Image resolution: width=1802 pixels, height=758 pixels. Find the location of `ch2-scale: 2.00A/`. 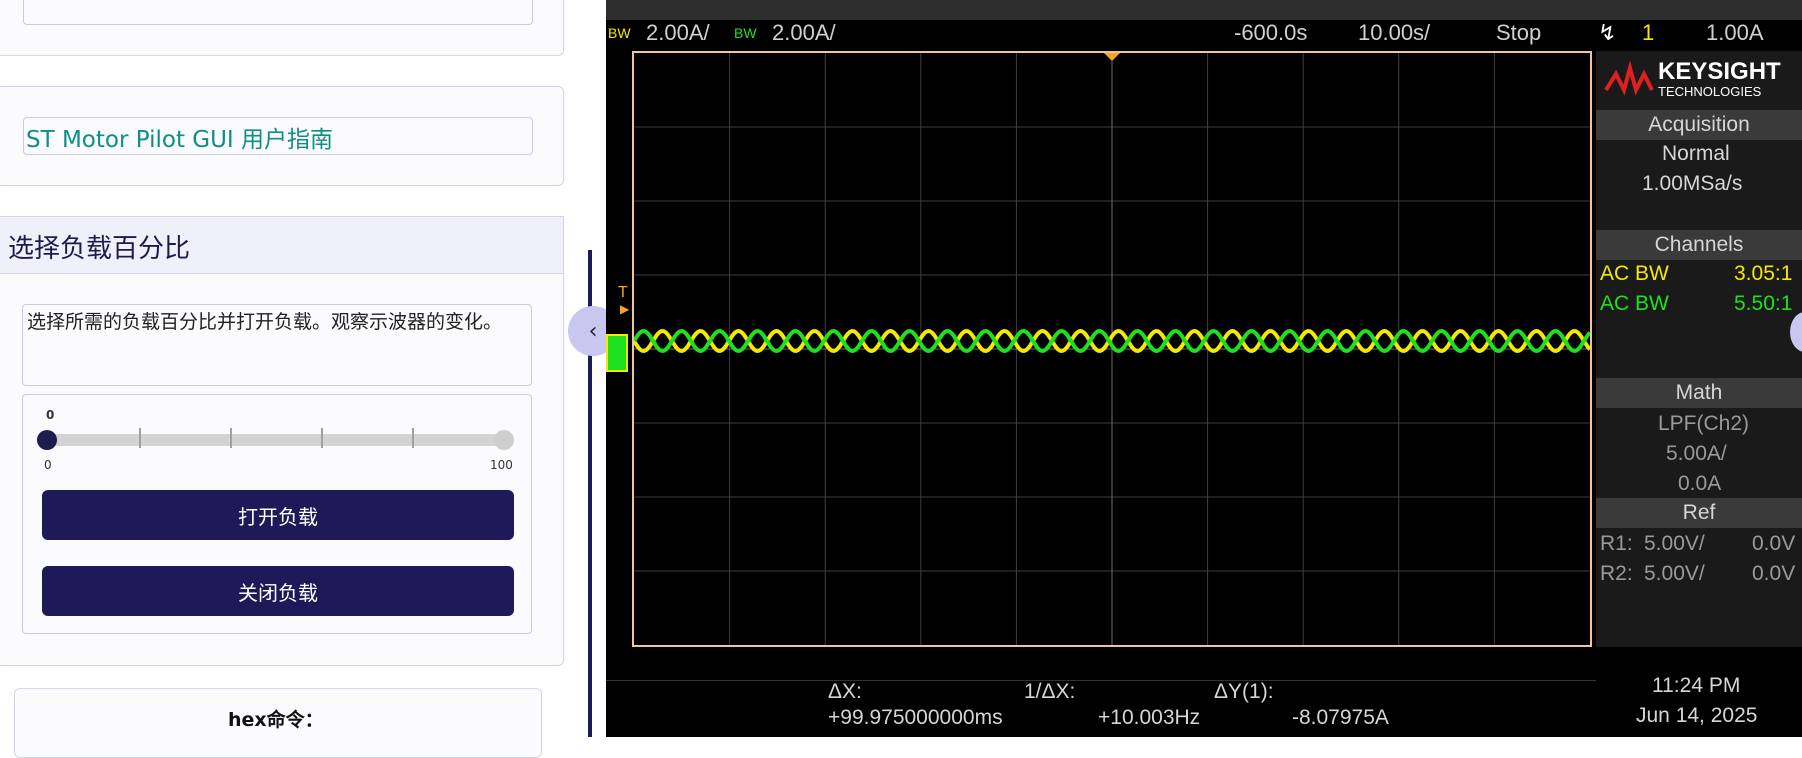

ch2-scale: 2.00A/ is located at coordinates (804, 32).